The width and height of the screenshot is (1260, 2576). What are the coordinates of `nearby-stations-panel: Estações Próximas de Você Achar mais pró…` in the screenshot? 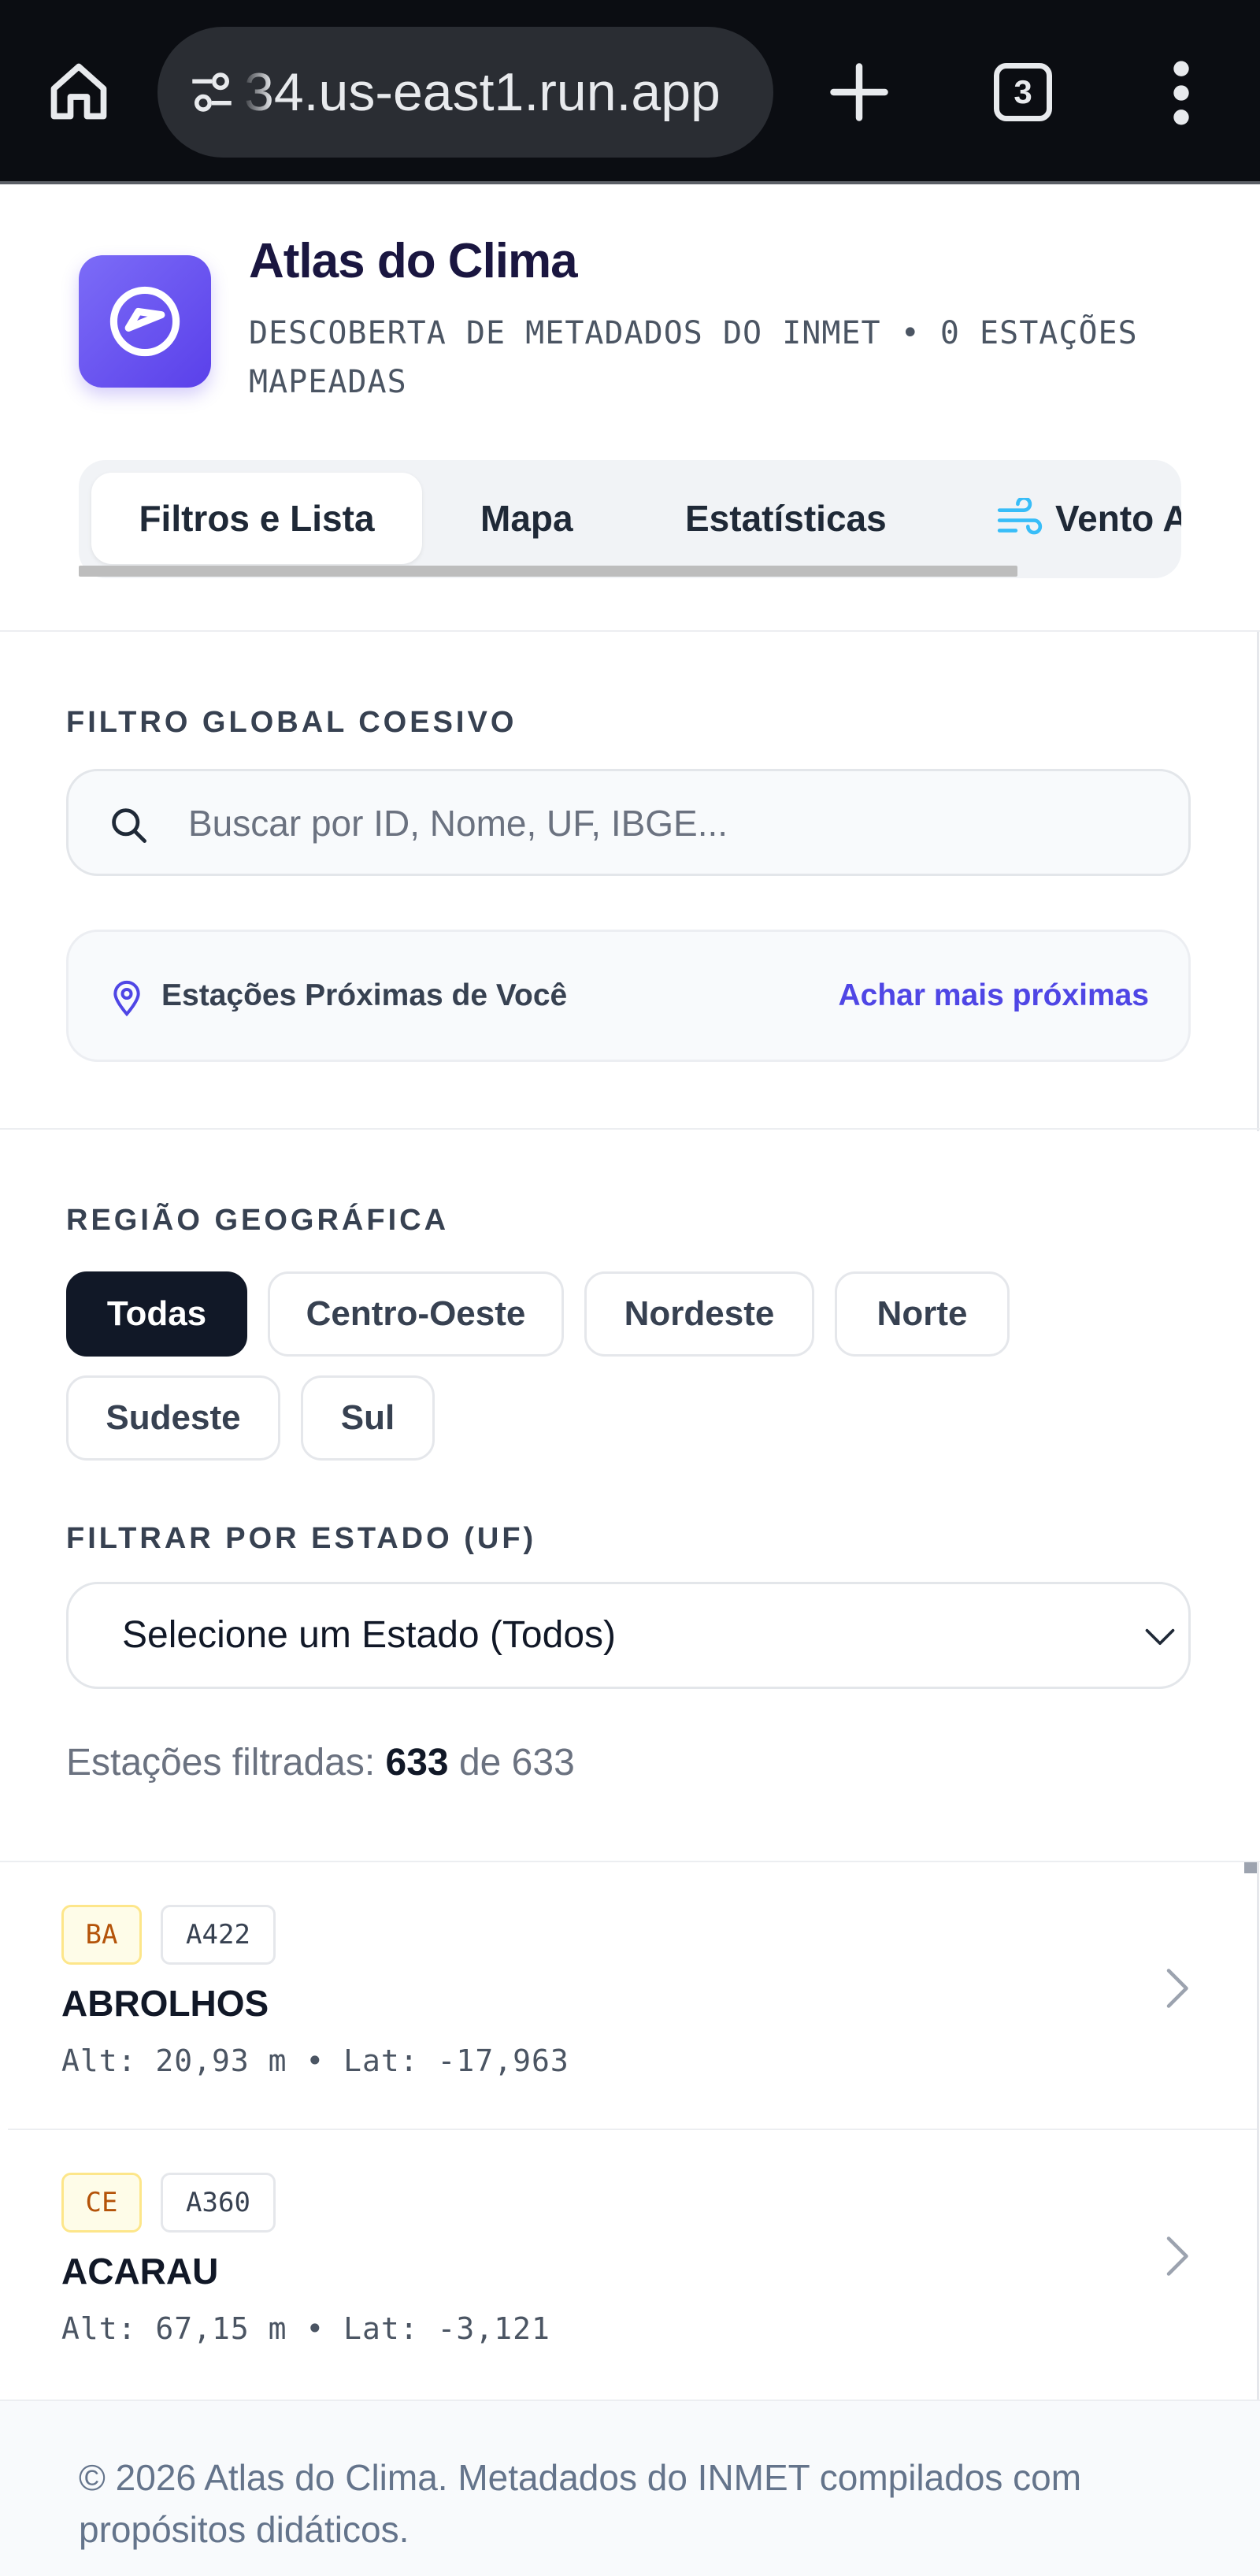 It's located at (628, 996).